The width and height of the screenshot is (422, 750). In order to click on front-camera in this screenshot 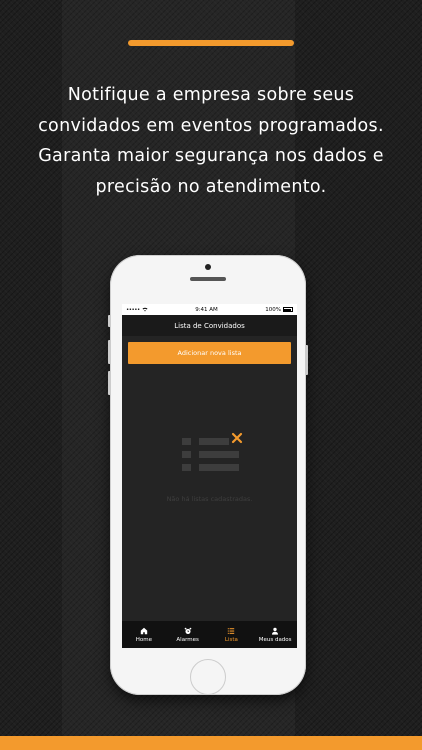, I will do `click(208, 267)`.